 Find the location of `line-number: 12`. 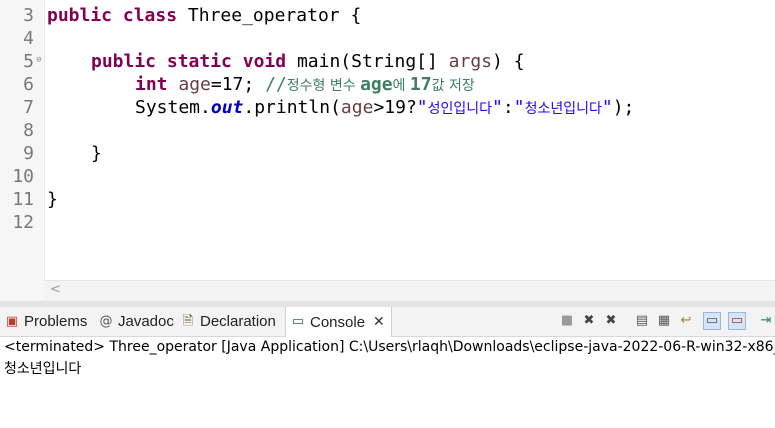

line-number: 12 is located at coordinates (23, 222).